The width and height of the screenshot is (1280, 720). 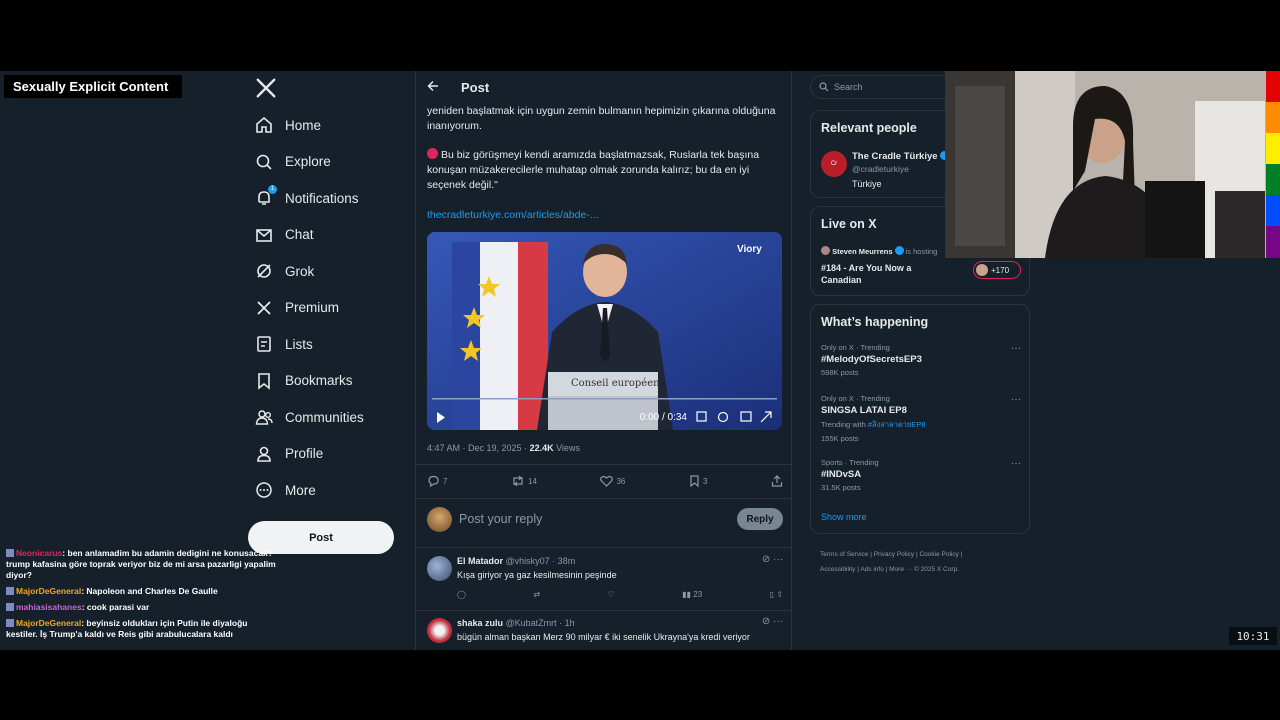 What do you see at coordinates (536, 594) in the screenshot?
I see `repost-icon: ⇄` at bounding box center [536, 594].